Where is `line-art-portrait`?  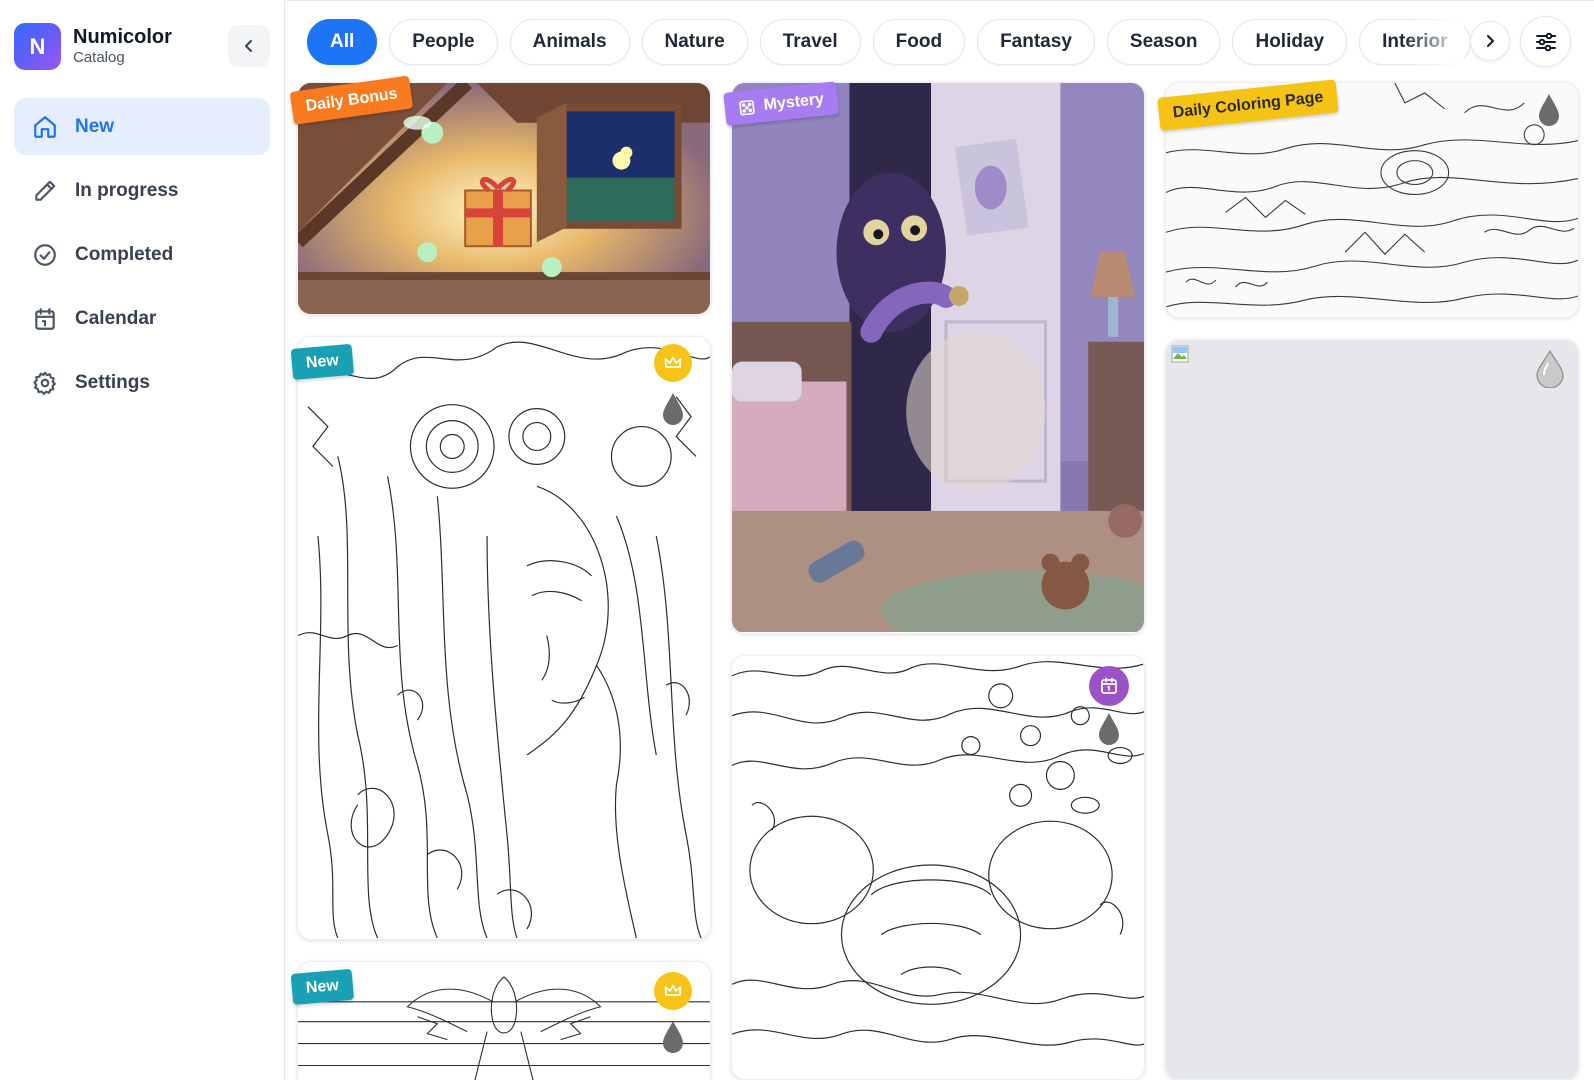 line-art-portrait is located at coordinates (504, 638).